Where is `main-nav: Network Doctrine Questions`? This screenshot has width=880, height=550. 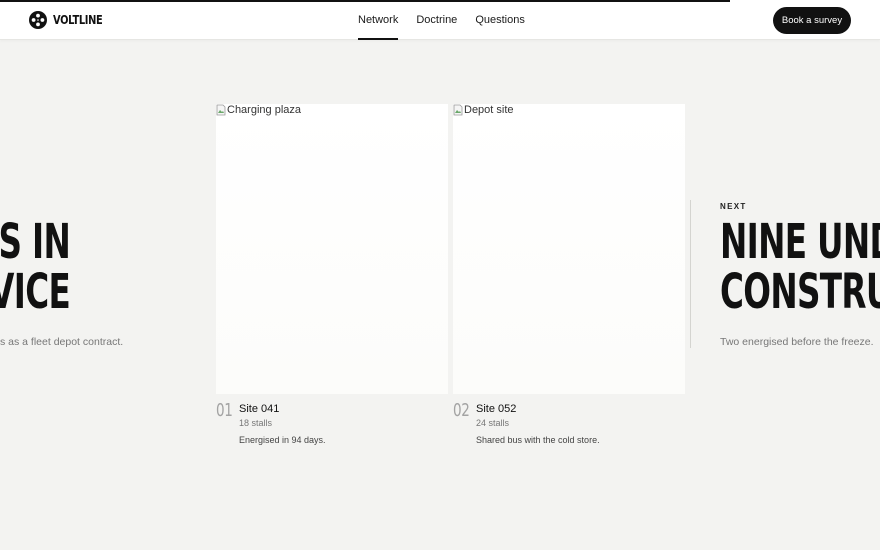
main-nav: Network Doctrine Questions is located at coordinates (441, 20).